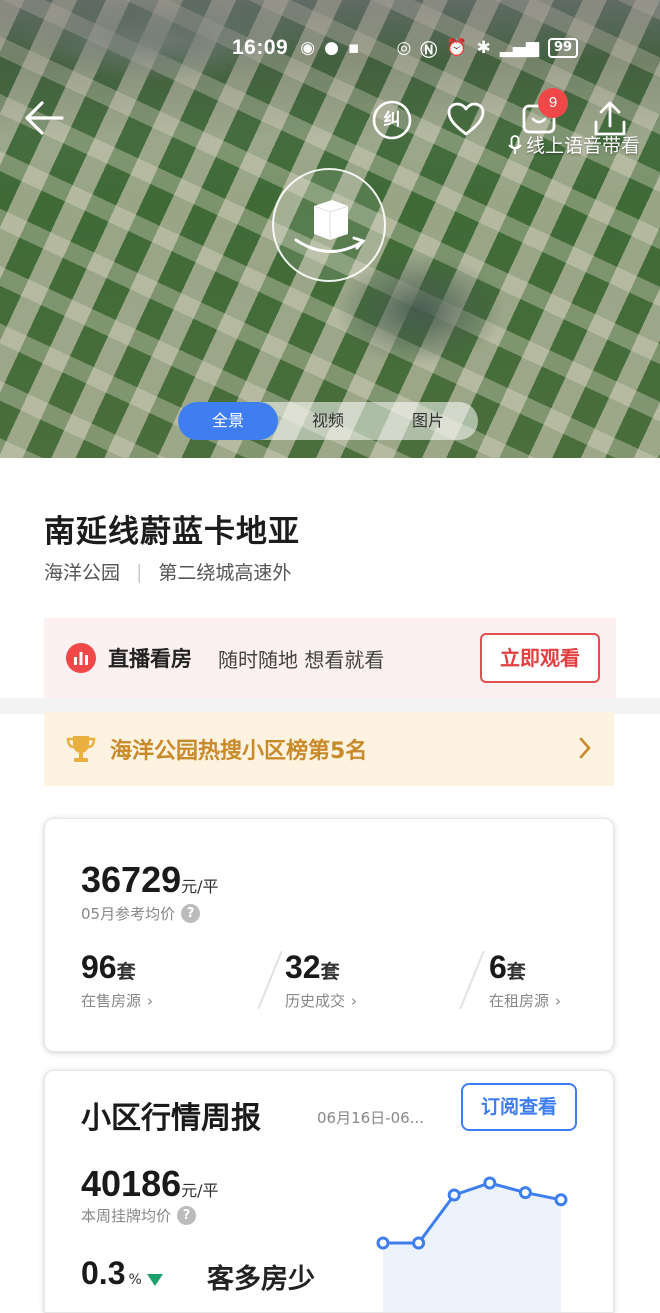  Describe the element at coordinates (439, 48) in the screenshot. I see `status-icons: ◉ ● ▪ ◎ Ⓝ ⏰ ✱ ▂▄▆ 99` at that location.